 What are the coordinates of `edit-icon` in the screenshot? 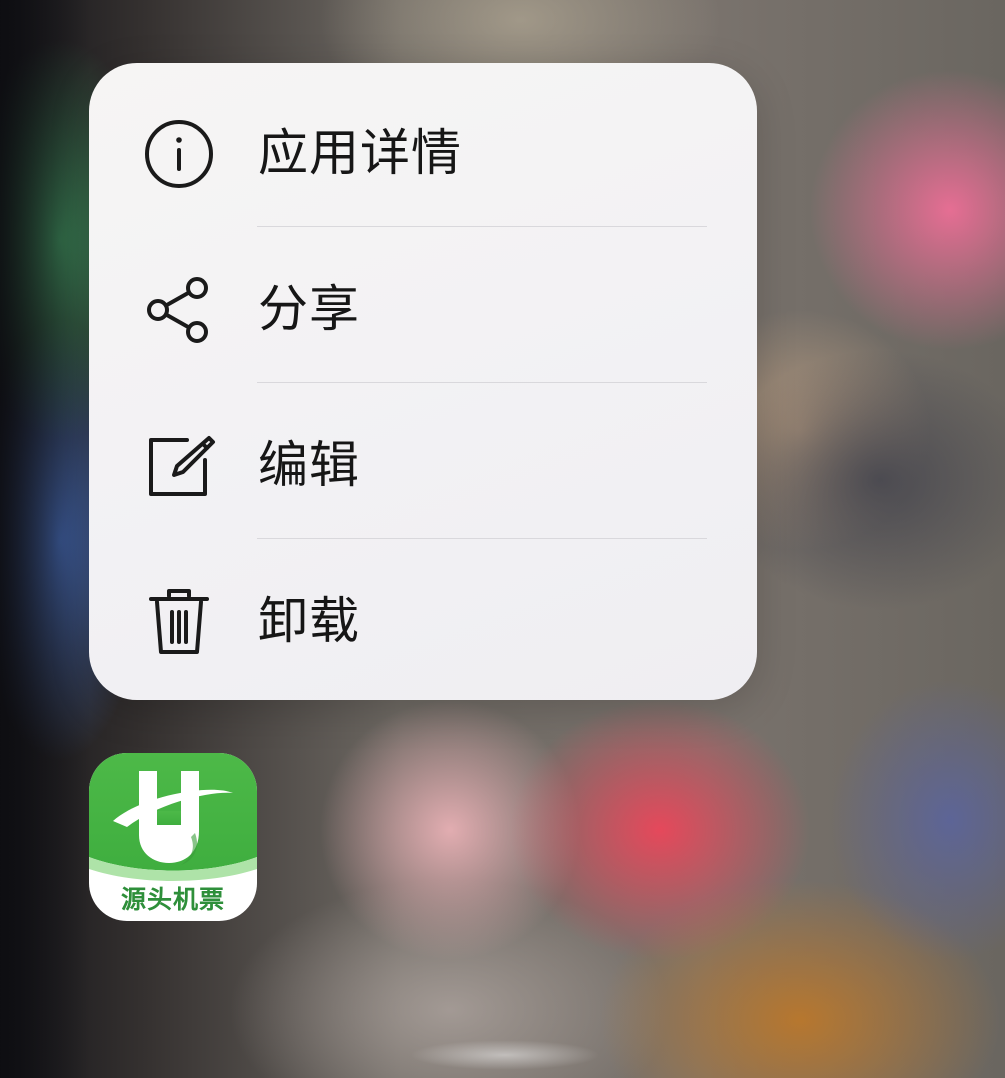 It's located at (179, 466).